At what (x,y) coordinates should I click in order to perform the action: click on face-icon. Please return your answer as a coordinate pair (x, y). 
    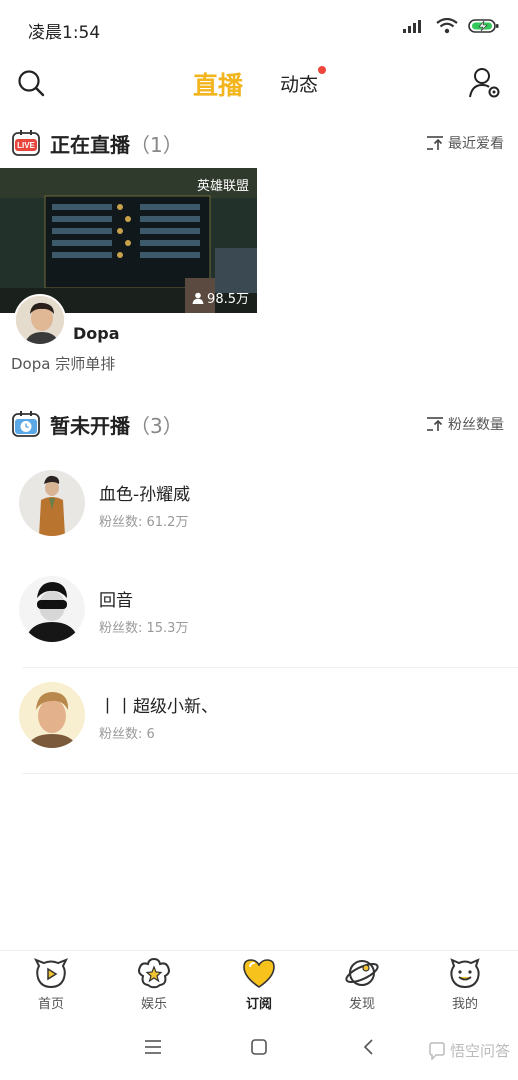
    Looking at the image, I should click on (465, 973).